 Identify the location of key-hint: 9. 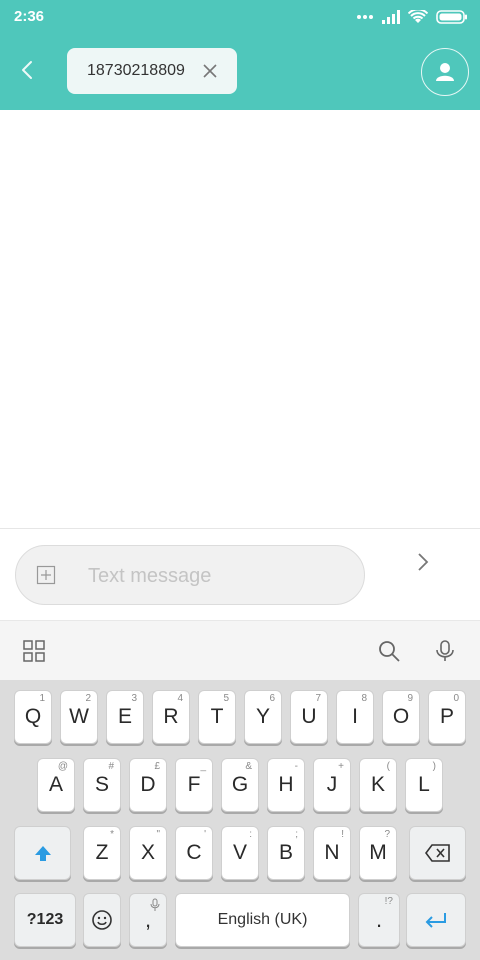
(410, 698).